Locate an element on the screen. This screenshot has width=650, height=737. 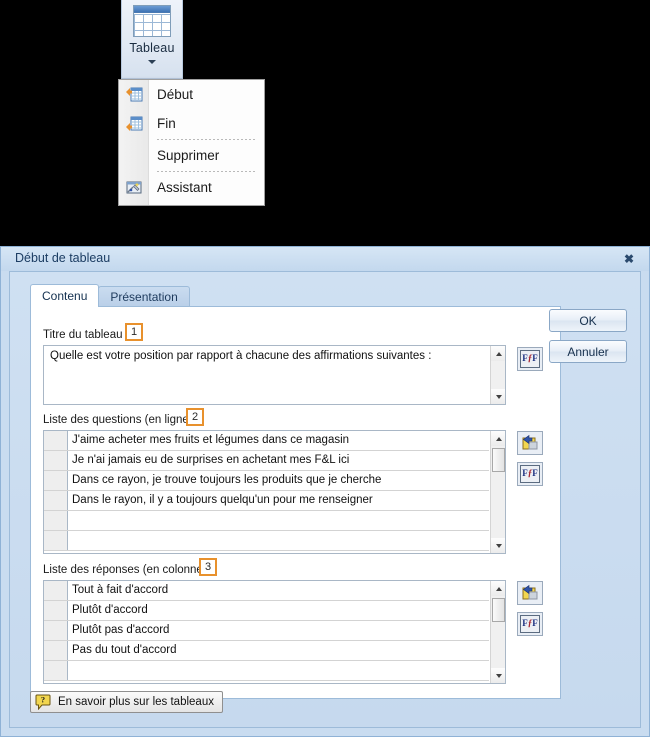
titre-scrollbar is located at coordinates (497, 375).